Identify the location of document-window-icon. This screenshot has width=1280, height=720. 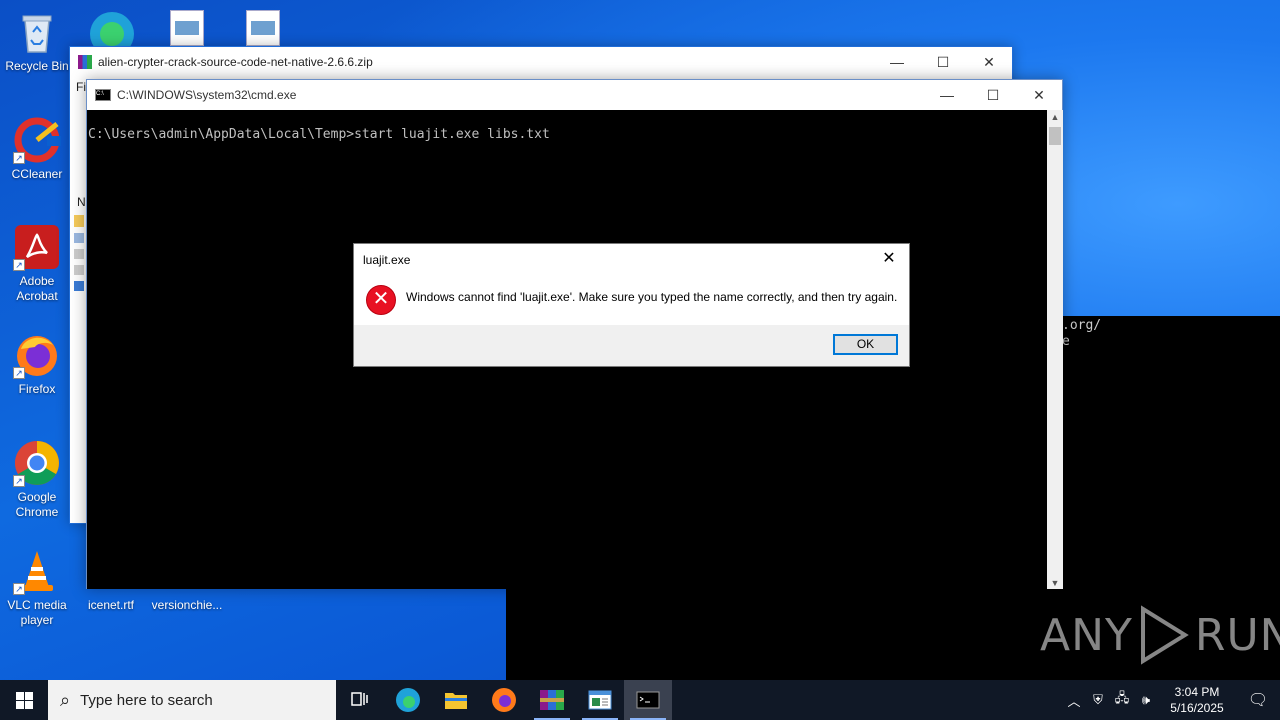
(600, 700).